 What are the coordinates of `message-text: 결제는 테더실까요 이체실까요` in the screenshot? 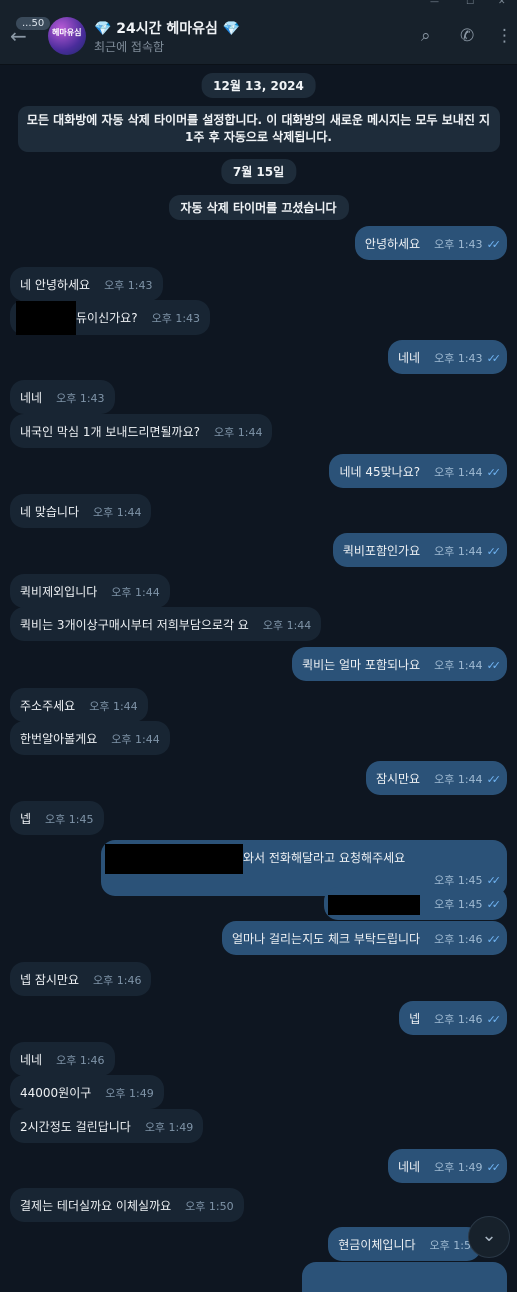 It's located at (96, 1206).